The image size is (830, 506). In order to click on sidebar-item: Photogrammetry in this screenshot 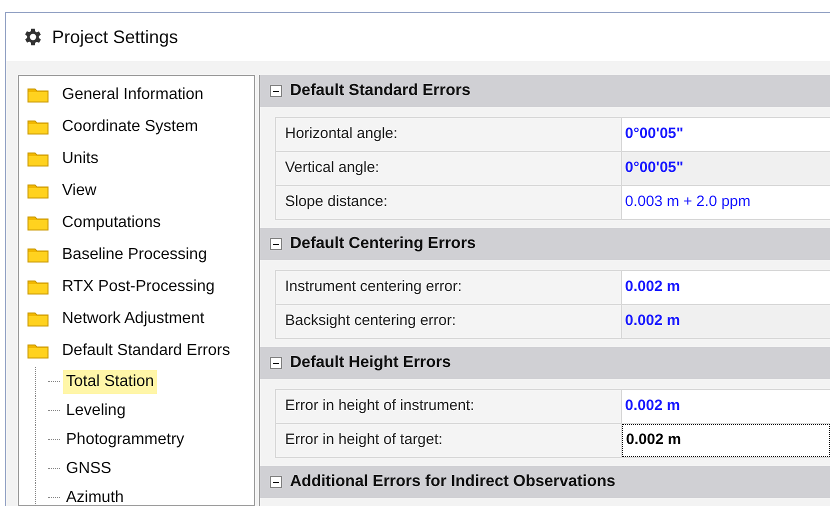, I will do `click(125, 440)`.